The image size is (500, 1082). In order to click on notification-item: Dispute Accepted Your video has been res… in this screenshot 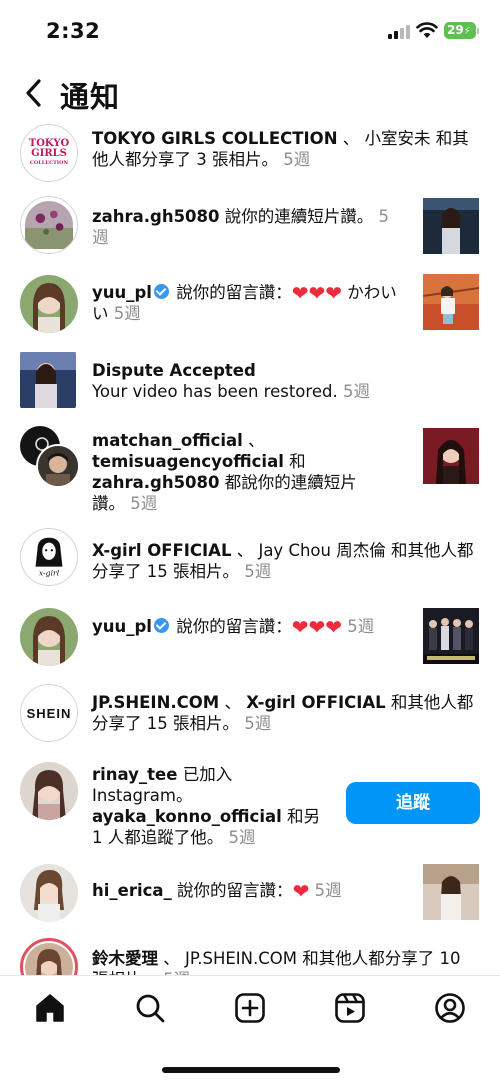, I will do `click(250, 381)`.